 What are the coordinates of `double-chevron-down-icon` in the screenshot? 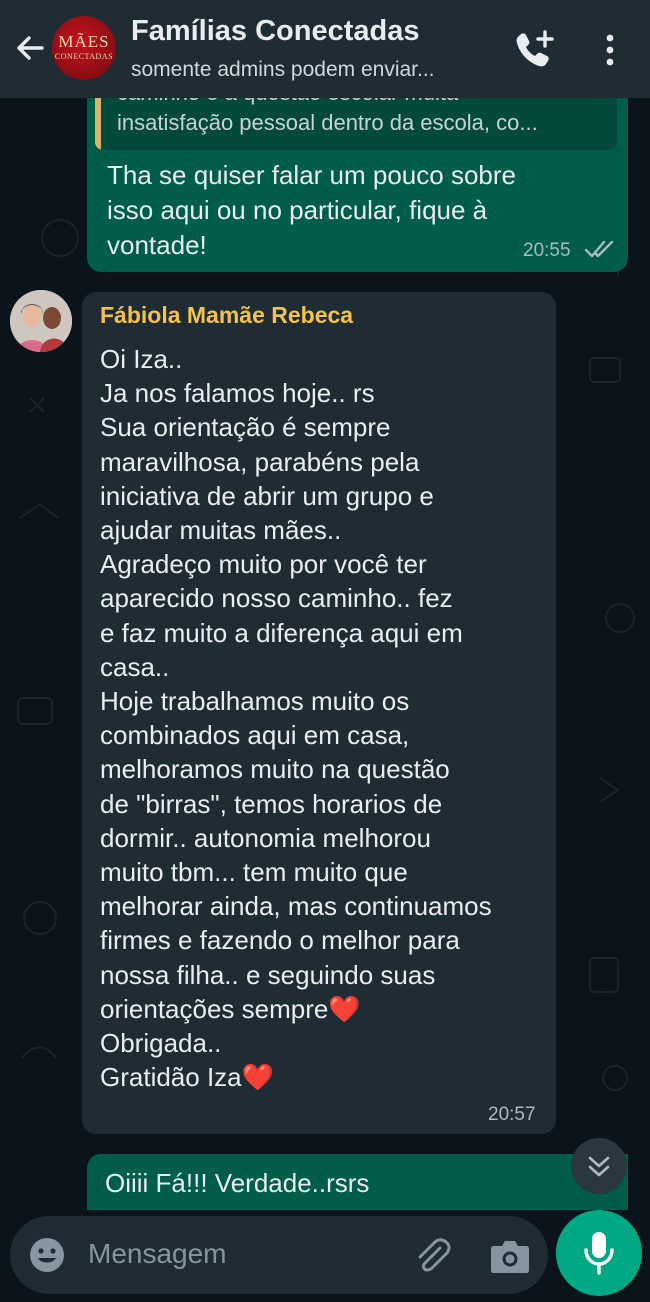 It's located at (599, 1166).